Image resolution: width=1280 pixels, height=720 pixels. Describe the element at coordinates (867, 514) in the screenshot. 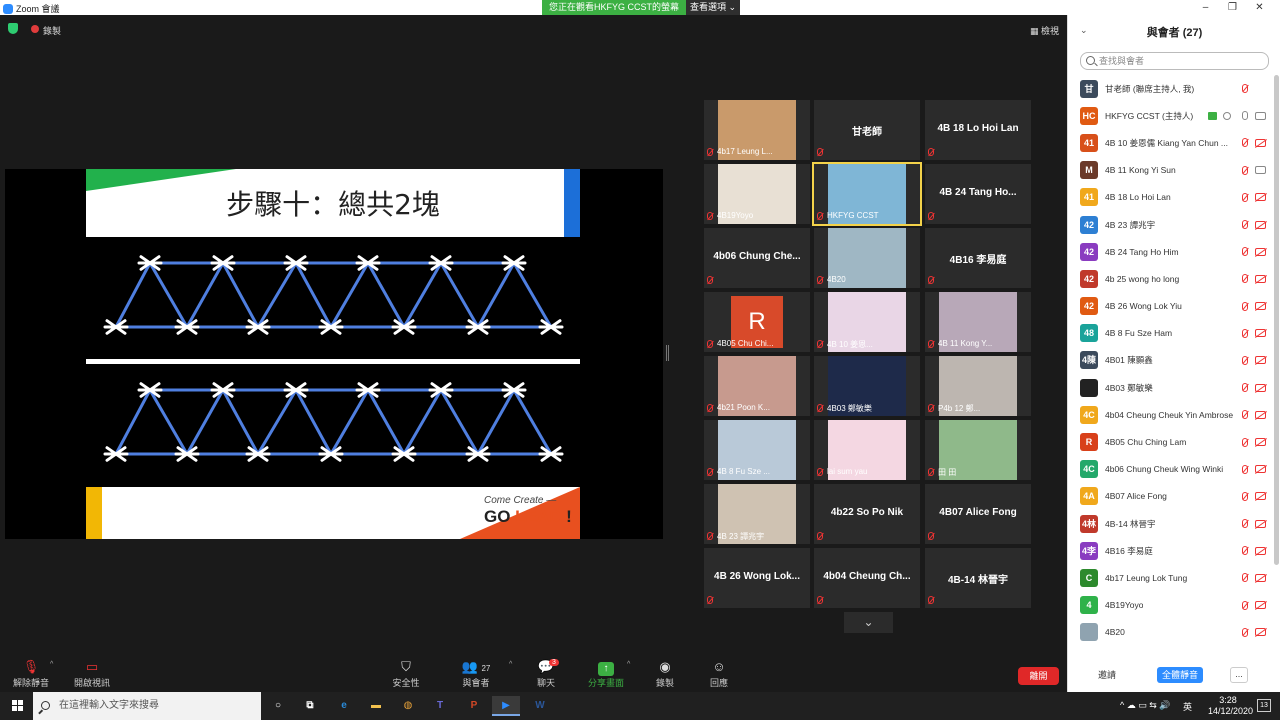

I see `video-tile: 4b22 So Po Nik` at that location.